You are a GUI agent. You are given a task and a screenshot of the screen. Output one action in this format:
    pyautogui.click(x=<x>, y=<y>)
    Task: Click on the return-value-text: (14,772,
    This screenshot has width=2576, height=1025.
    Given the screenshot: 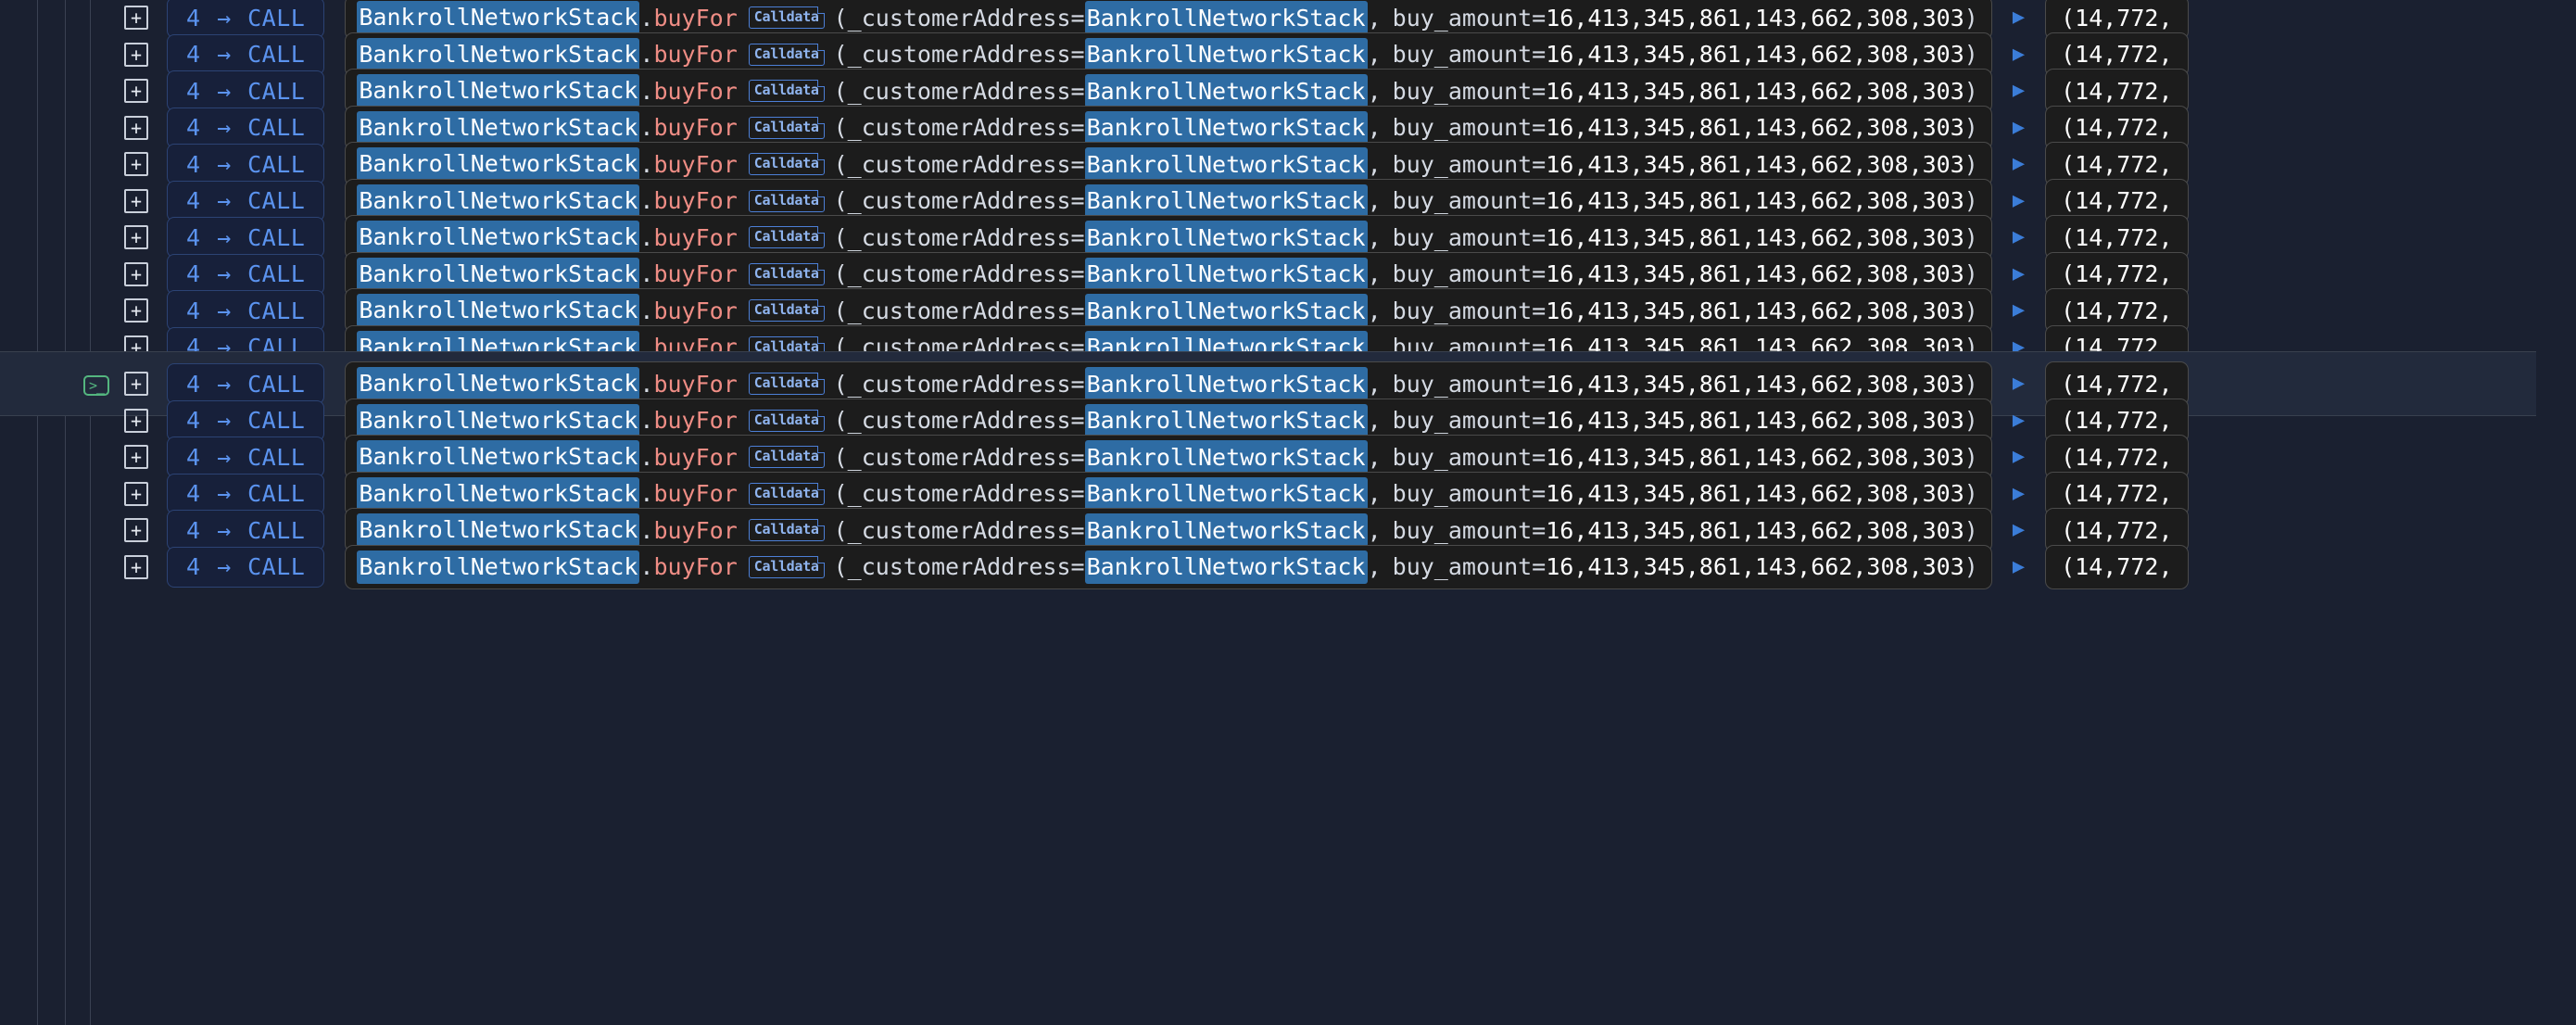 What is the action you would take?
    pyautogui.click(x=2117, y=566)
    